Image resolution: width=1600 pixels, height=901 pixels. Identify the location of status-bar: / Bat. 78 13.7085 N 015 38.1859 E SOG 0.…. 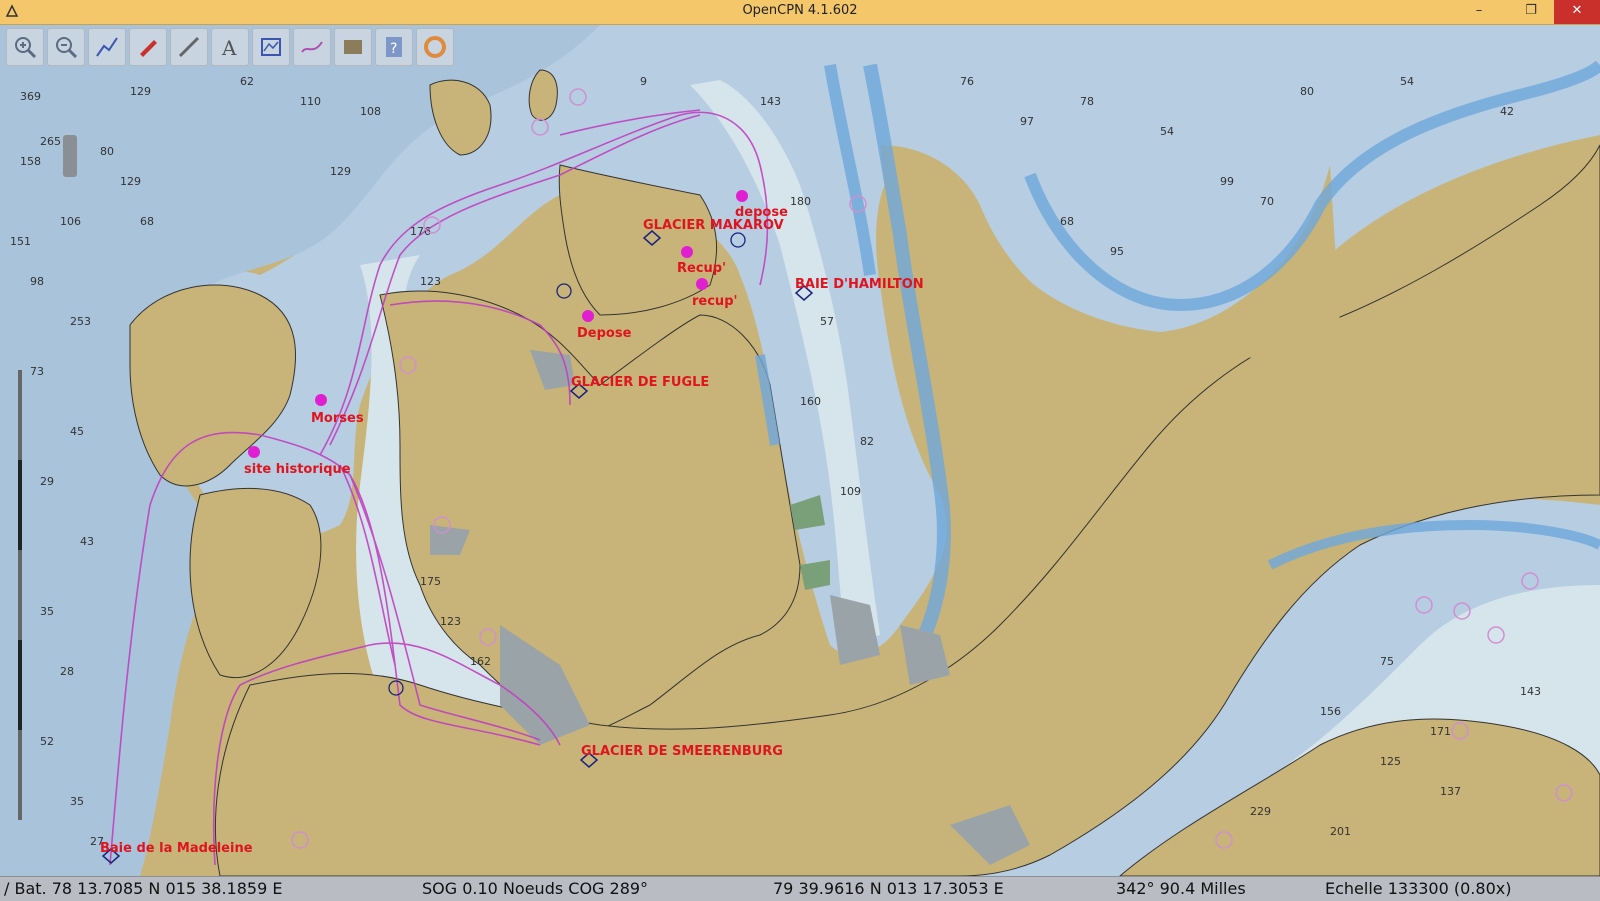
(800, 888).